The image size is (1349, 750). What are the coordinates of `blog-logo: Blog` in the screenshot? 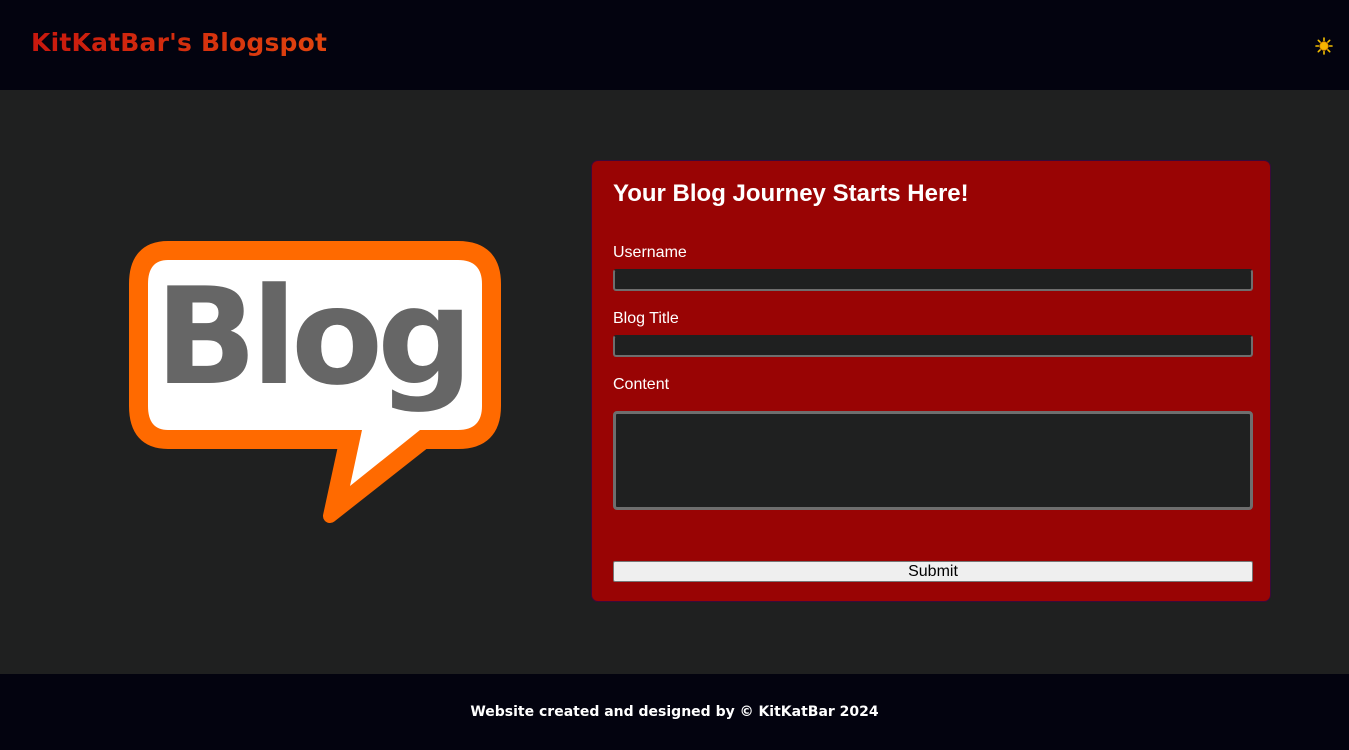 It's located at (316, 427).